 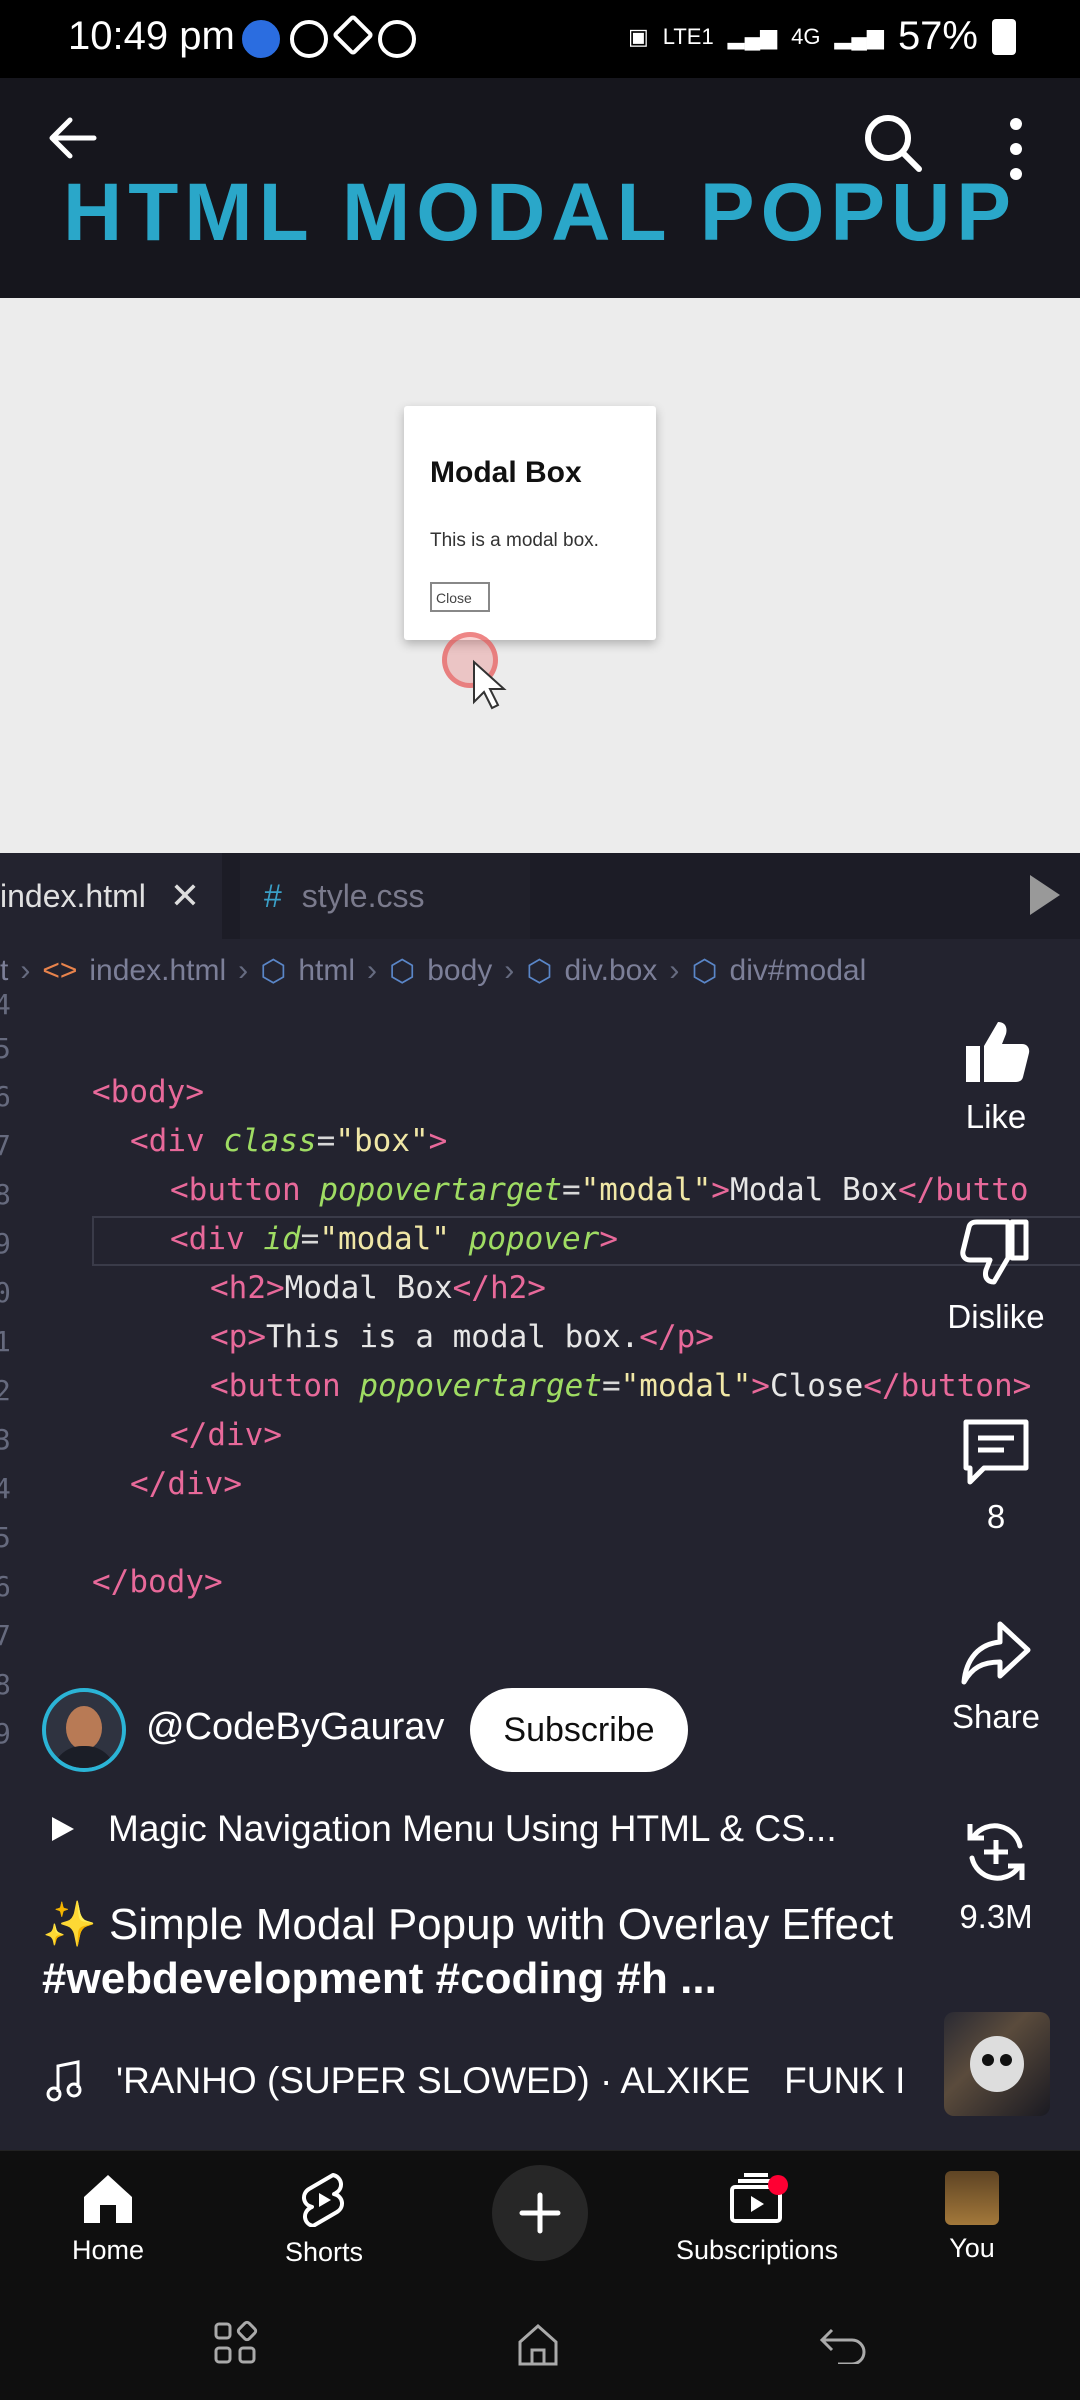 I want to click on line-number: 1, so click(x=5, y=1341).